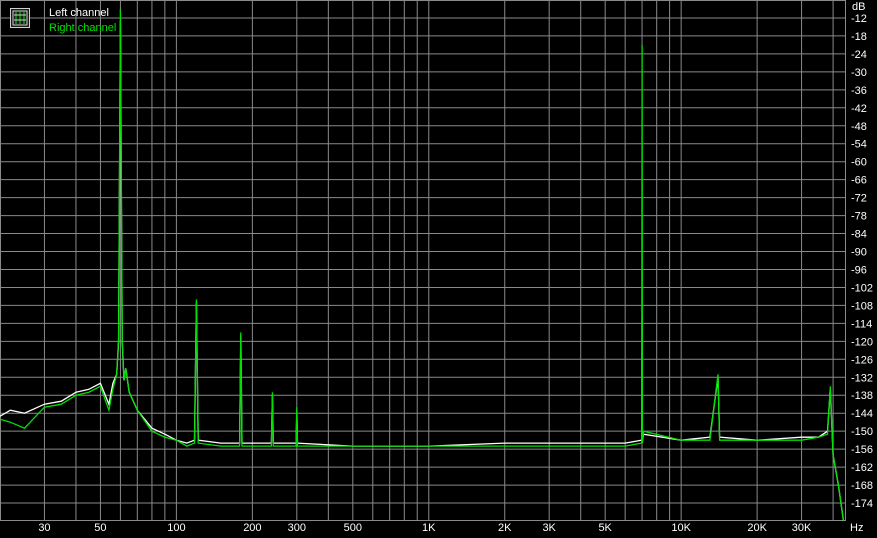 The image size is (877, 538). Describe the element at coordinates (859, 73) in the screenshot. I see `y-tick-label: -30` at that location.